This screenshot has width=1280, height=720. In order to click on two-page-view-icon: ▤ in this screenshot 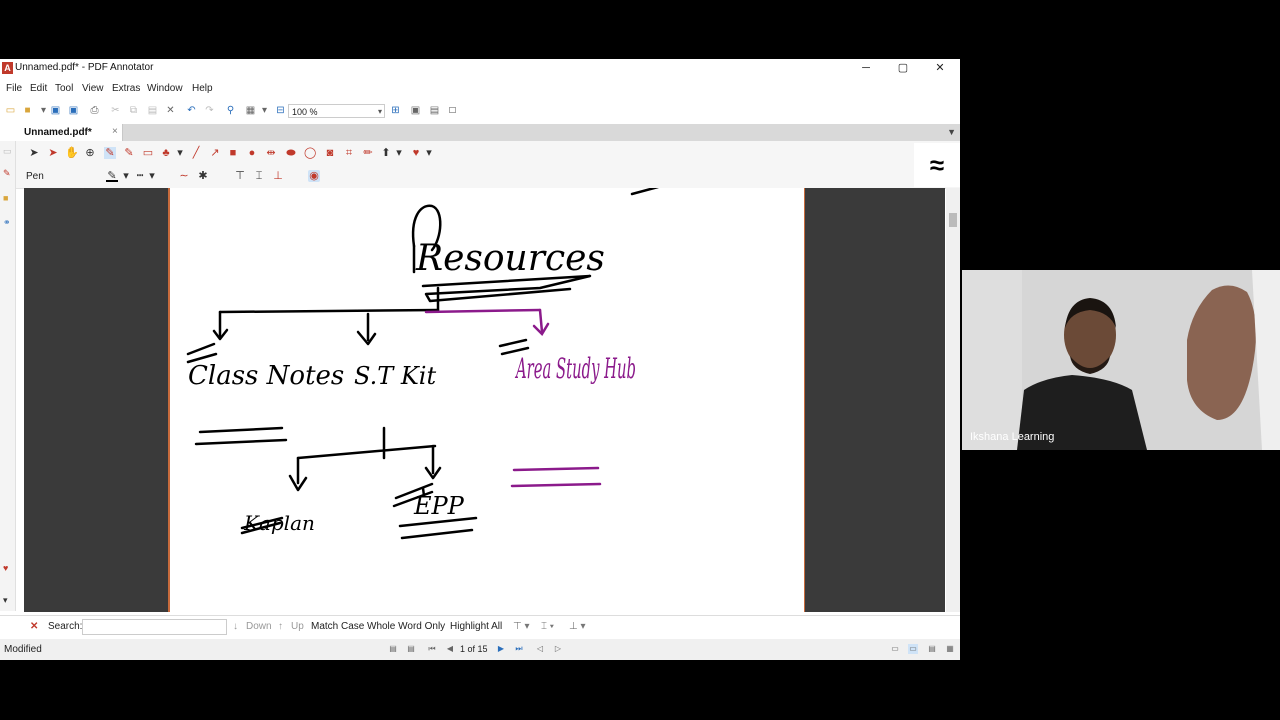, I will do `click(932, 649)`.